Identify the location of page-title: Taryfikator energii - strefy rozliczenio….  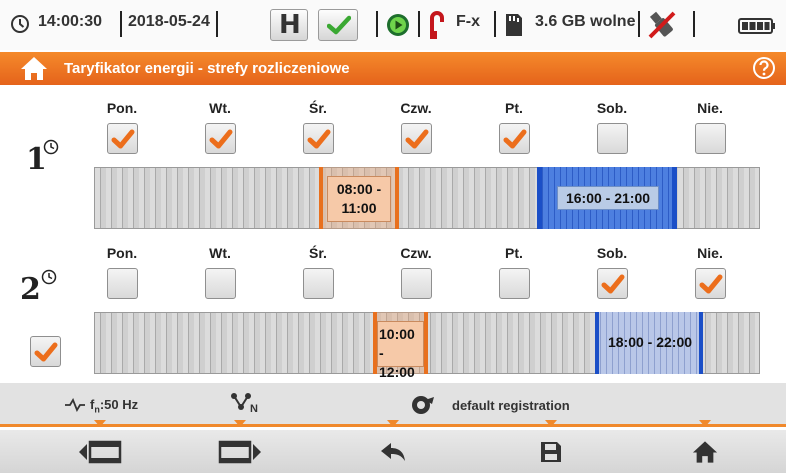
(207, 68).